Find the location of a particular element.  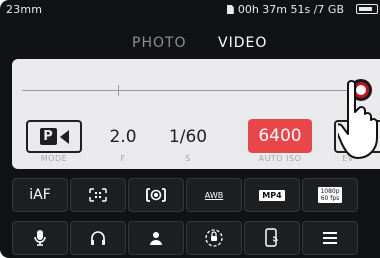

exposure-slider-track is located at coordinates (187, 90).